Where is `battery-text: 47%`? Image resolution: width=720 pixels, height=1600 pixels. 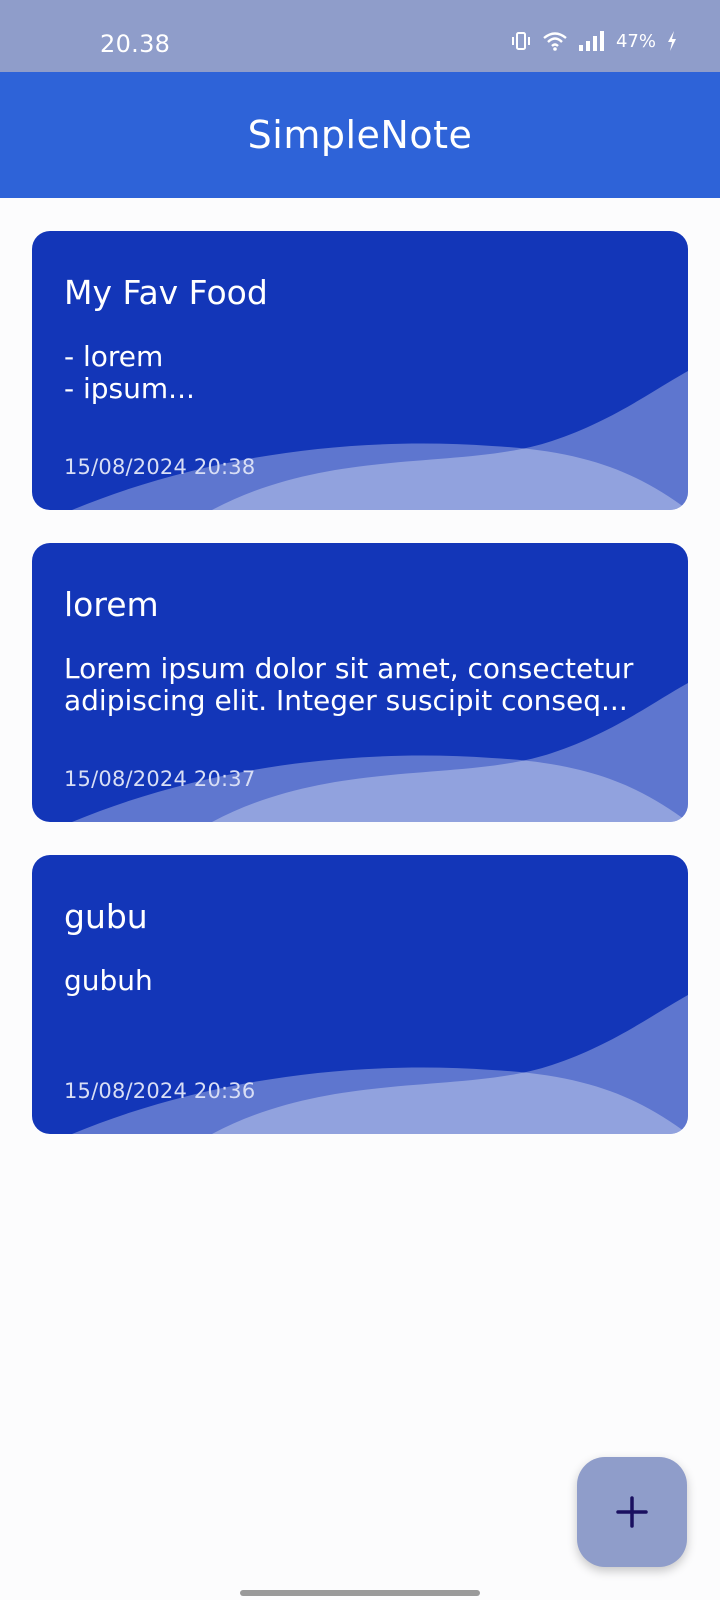 battery-text: 47% is located at coordinates (635, 41).